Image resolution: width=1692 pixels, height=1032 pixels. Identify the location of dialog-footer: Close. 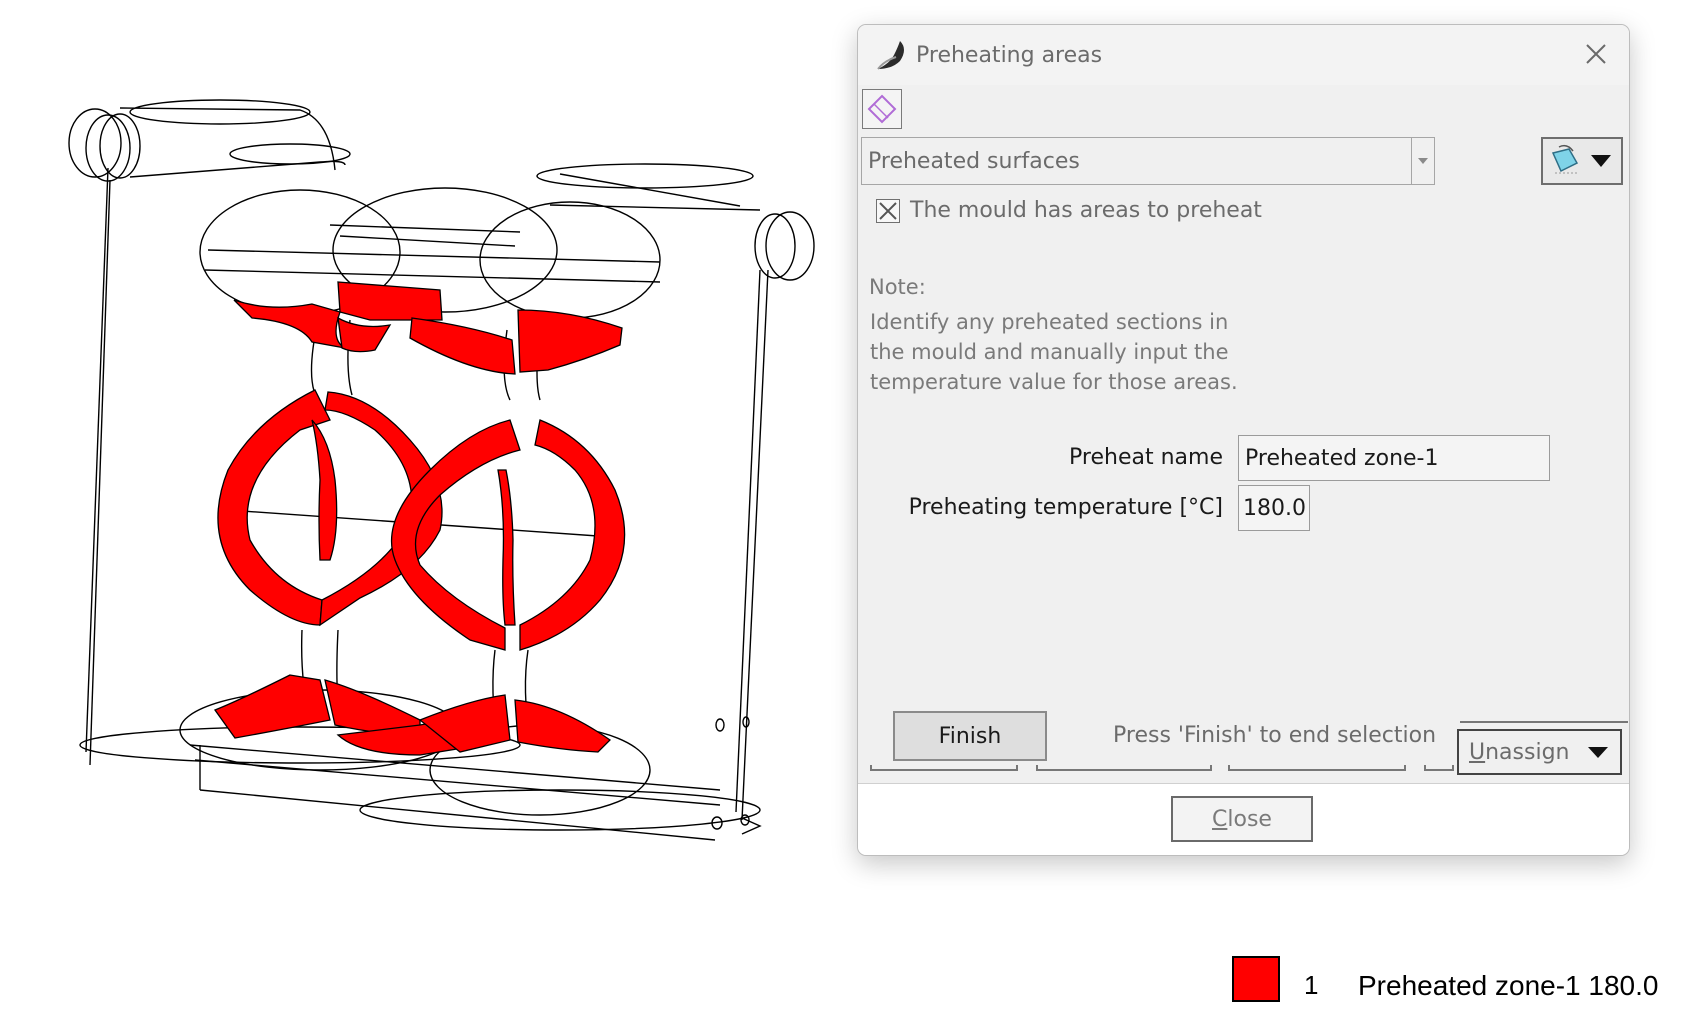
(1243, 819).